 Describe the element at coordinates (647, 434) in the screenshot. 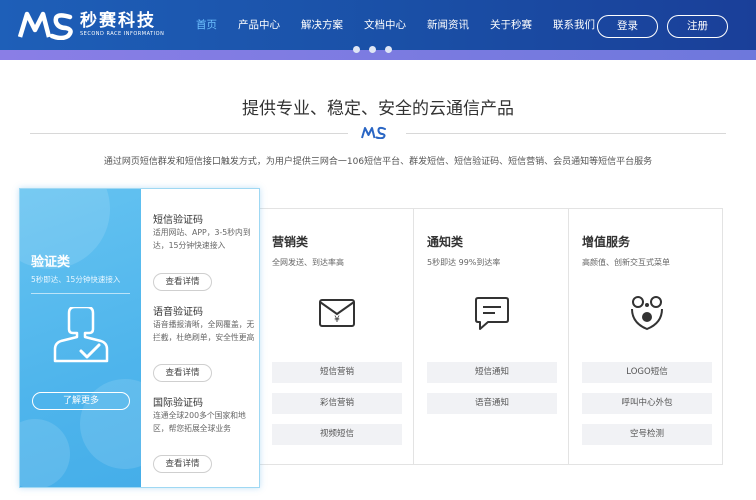

I see `number-check-button: 空号检测` at that location.